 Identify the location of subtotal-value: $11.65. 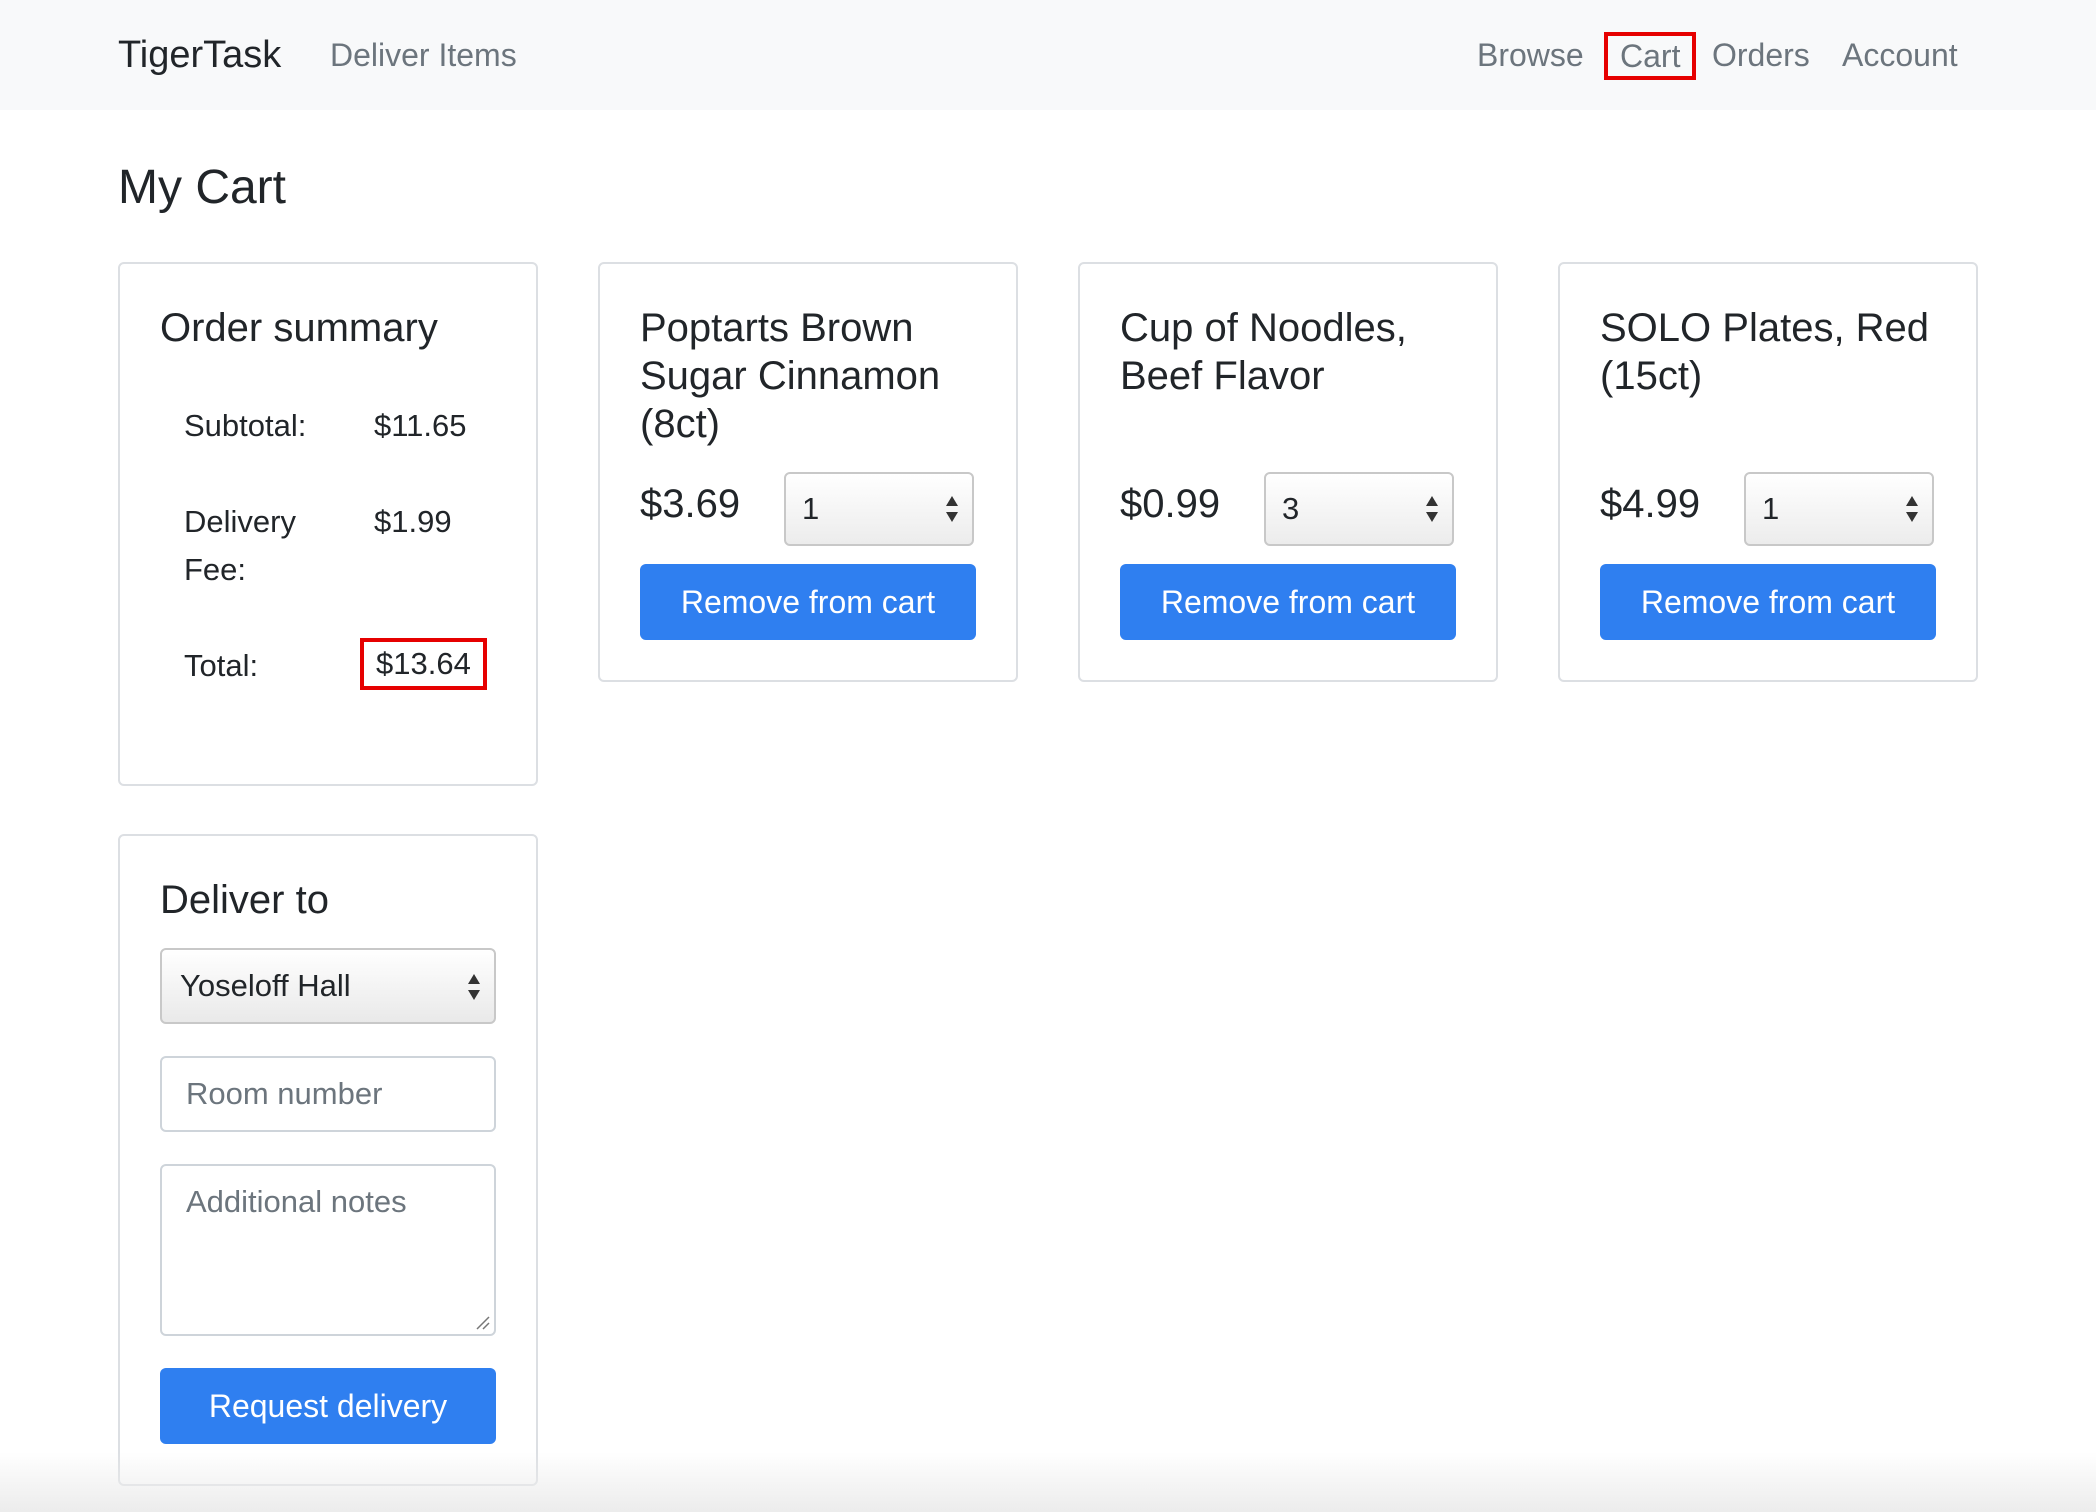
(420, 425).